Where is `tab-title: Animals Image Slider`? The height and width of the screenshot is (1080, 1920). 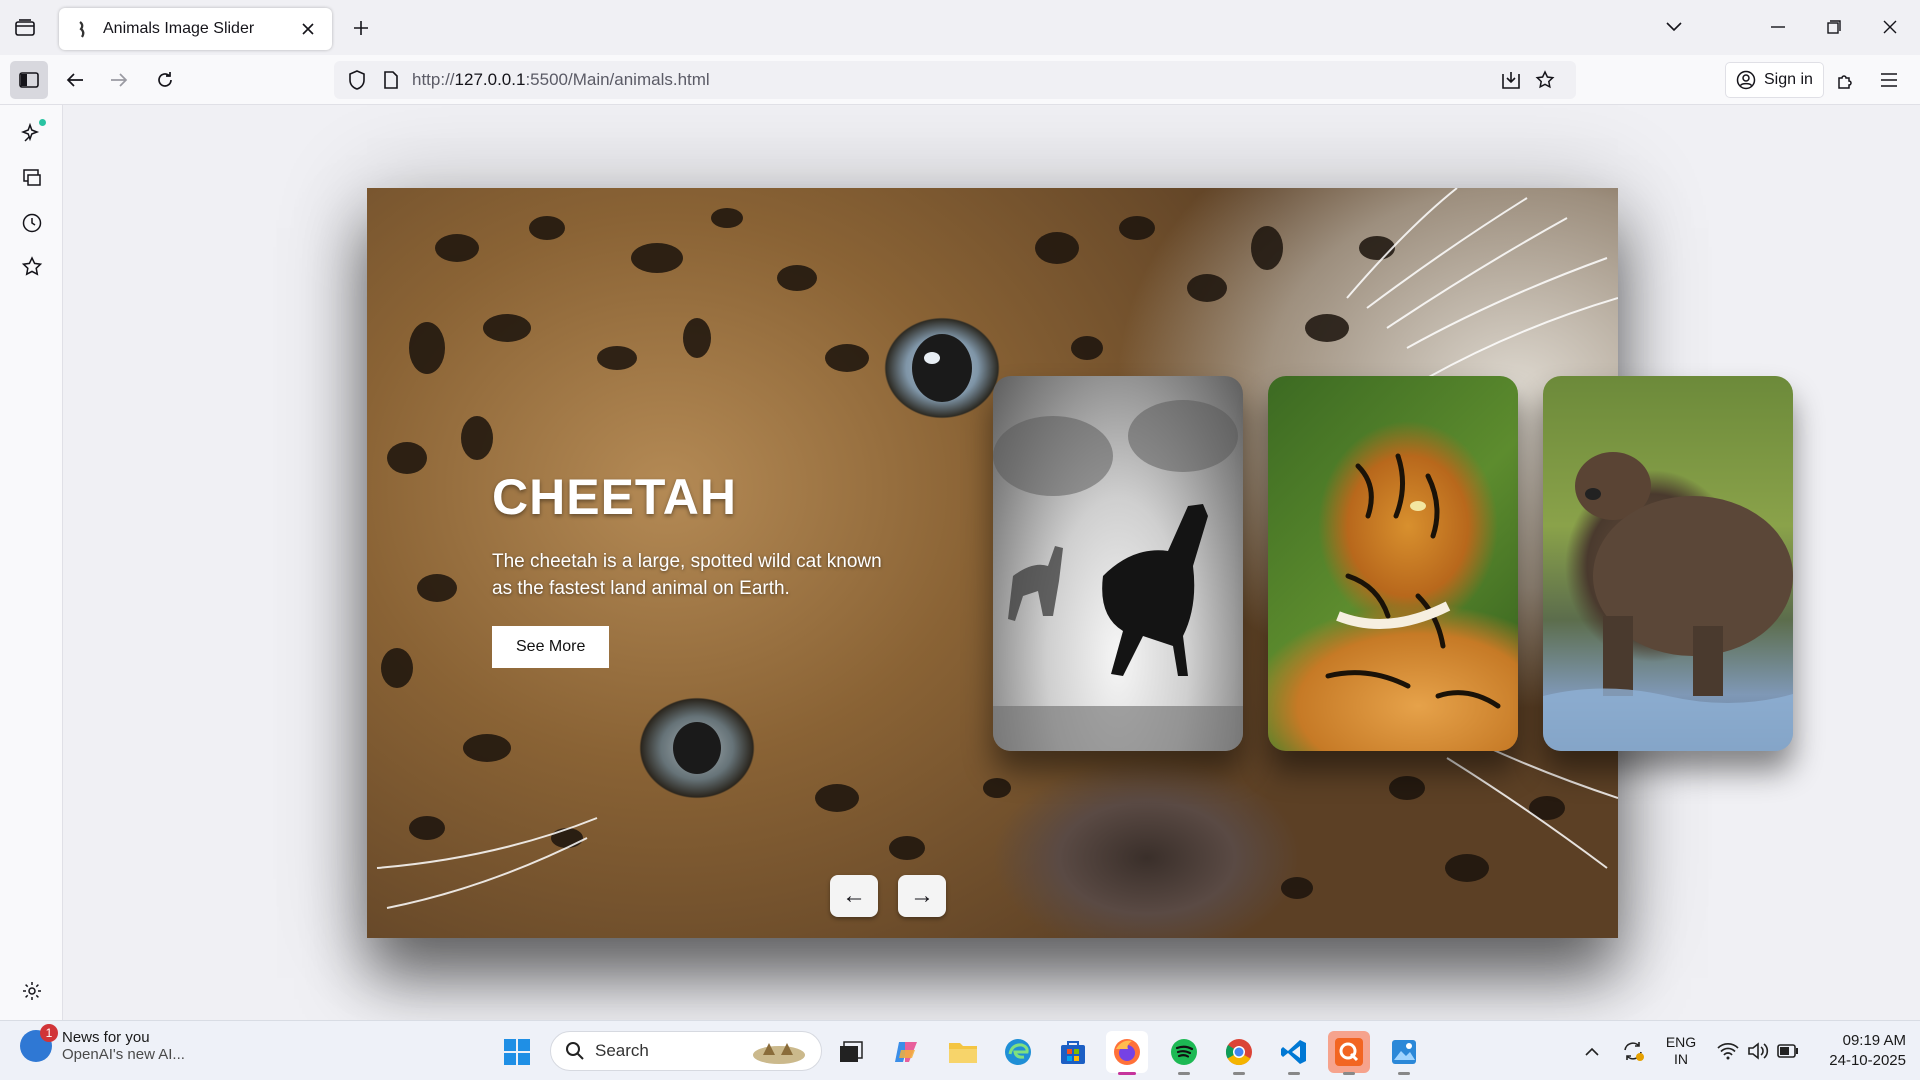
tab-title: Animals Image Slider is located at coordinates (179, 28).